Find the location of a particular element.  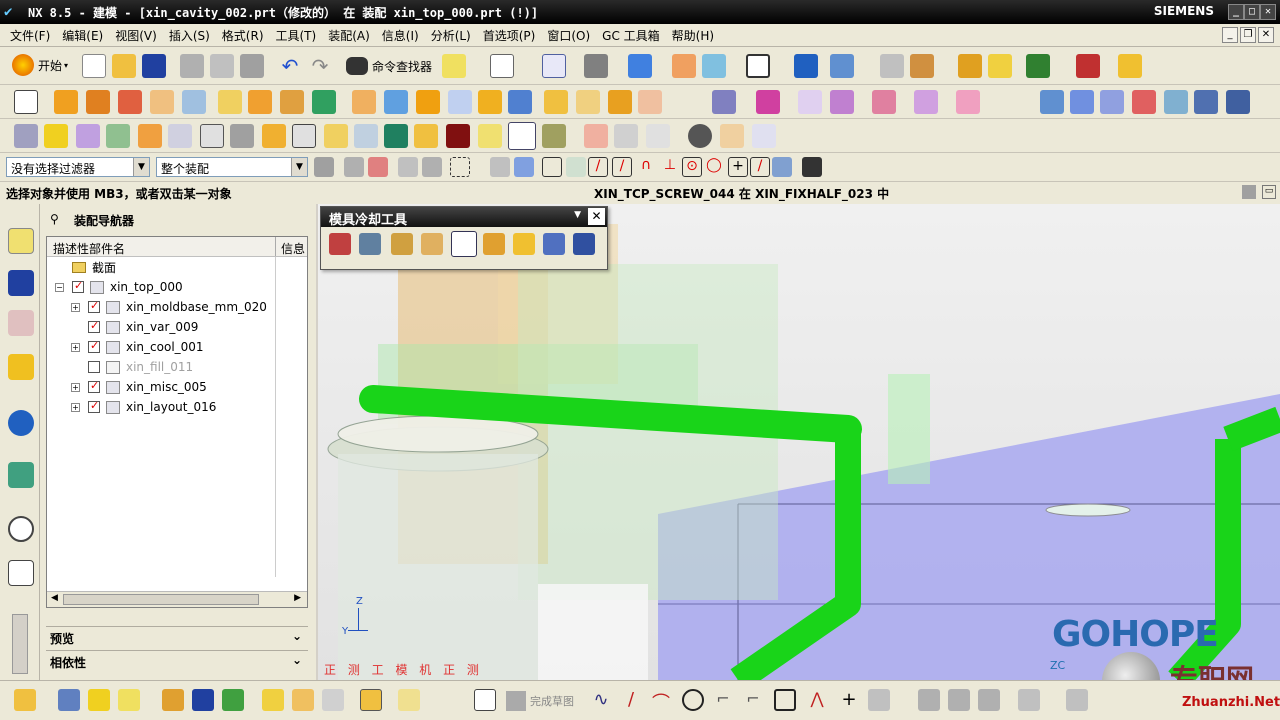

selection-icon is located at coordinates (502, 66).